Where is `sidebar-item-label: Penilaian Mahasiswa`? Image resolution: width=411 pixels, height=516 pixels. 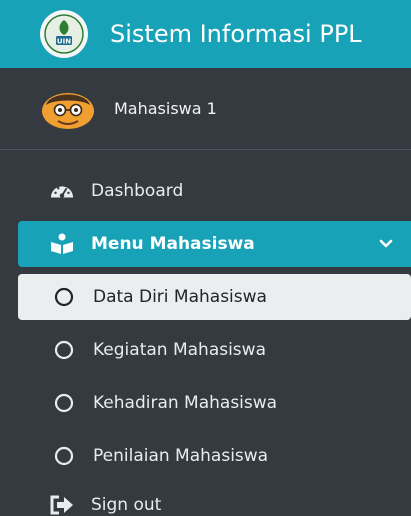
sidebar-item-label: Penilaian Mahasiswa is located at coordinates (181, 456).